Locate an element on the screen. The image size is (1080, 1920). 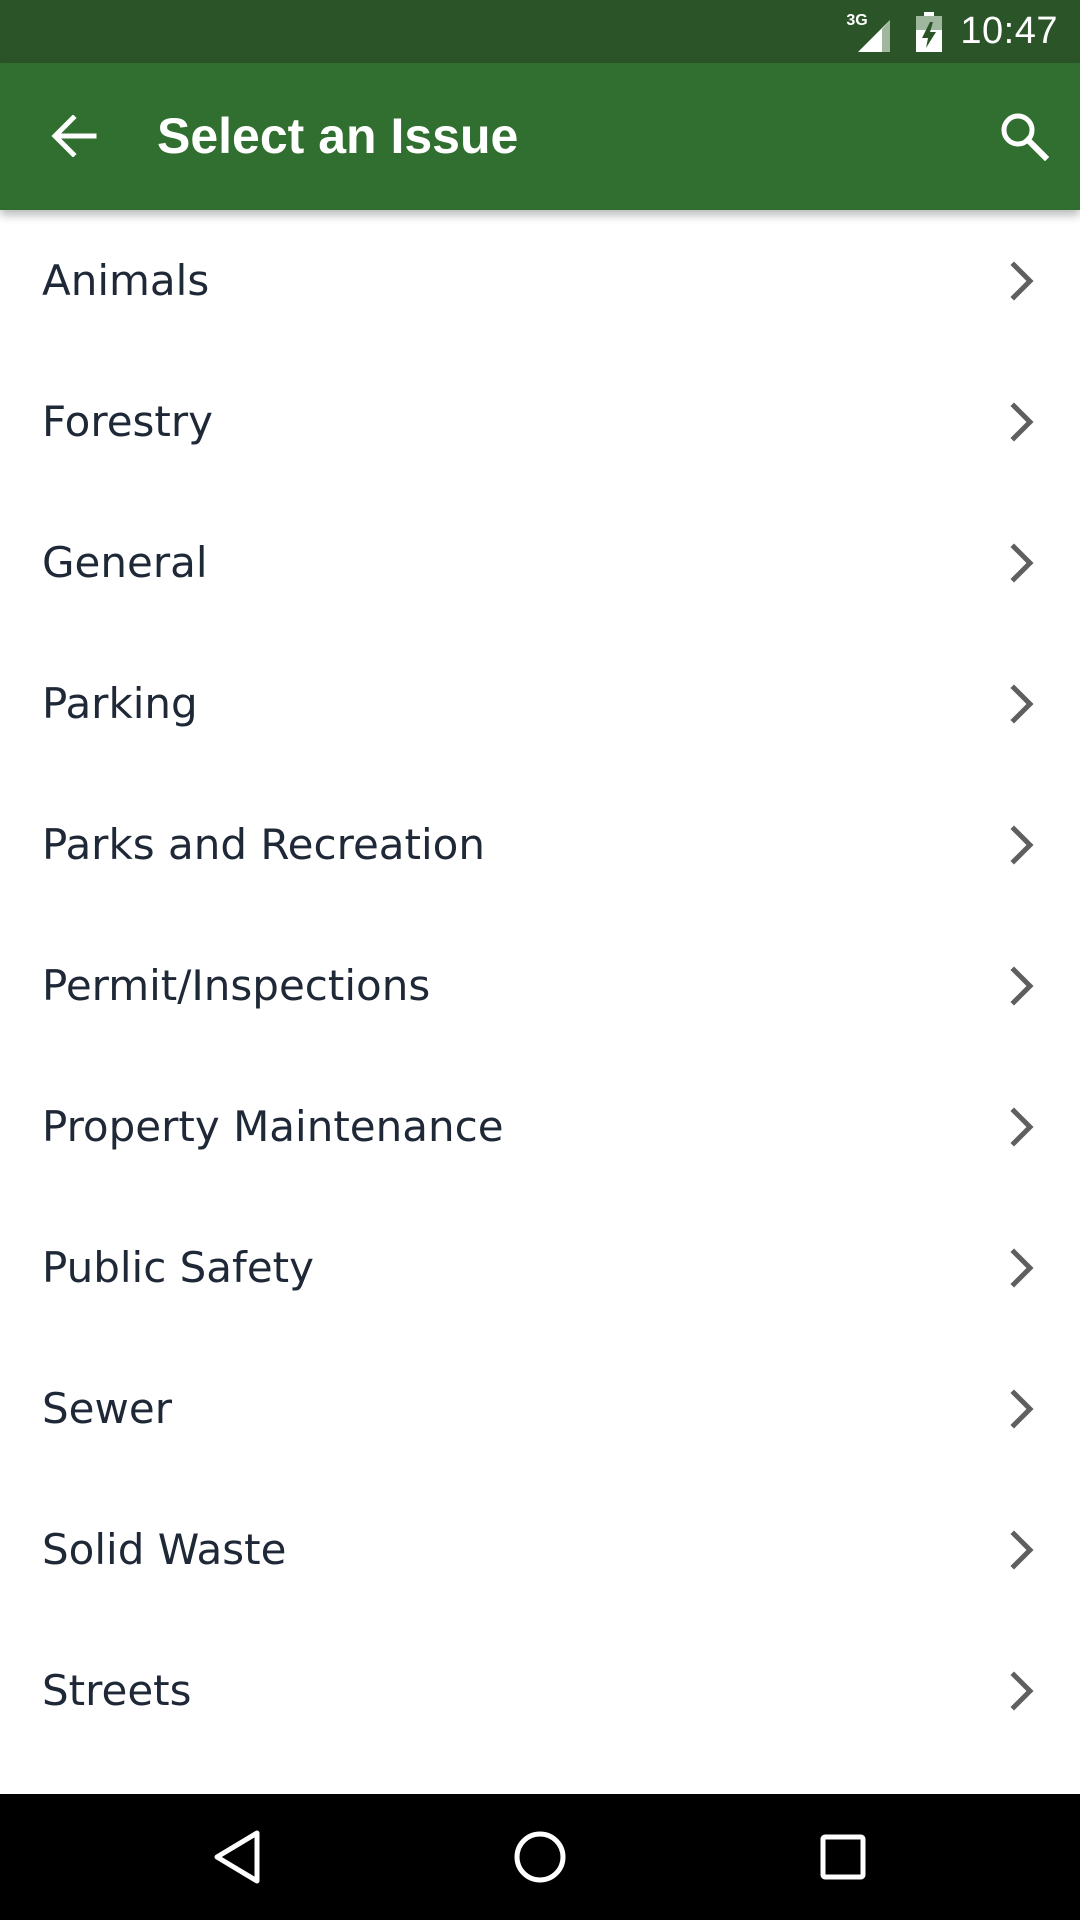
status-bar: 3G 10:47 is located at coordinates (540, 31).